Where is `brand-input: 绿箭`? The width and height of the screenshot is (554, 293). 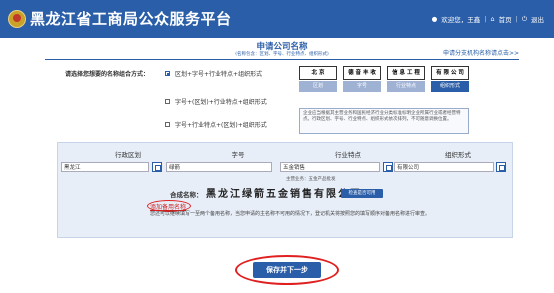
brand-input: 绿箭 is located at coordinates (219, 167).